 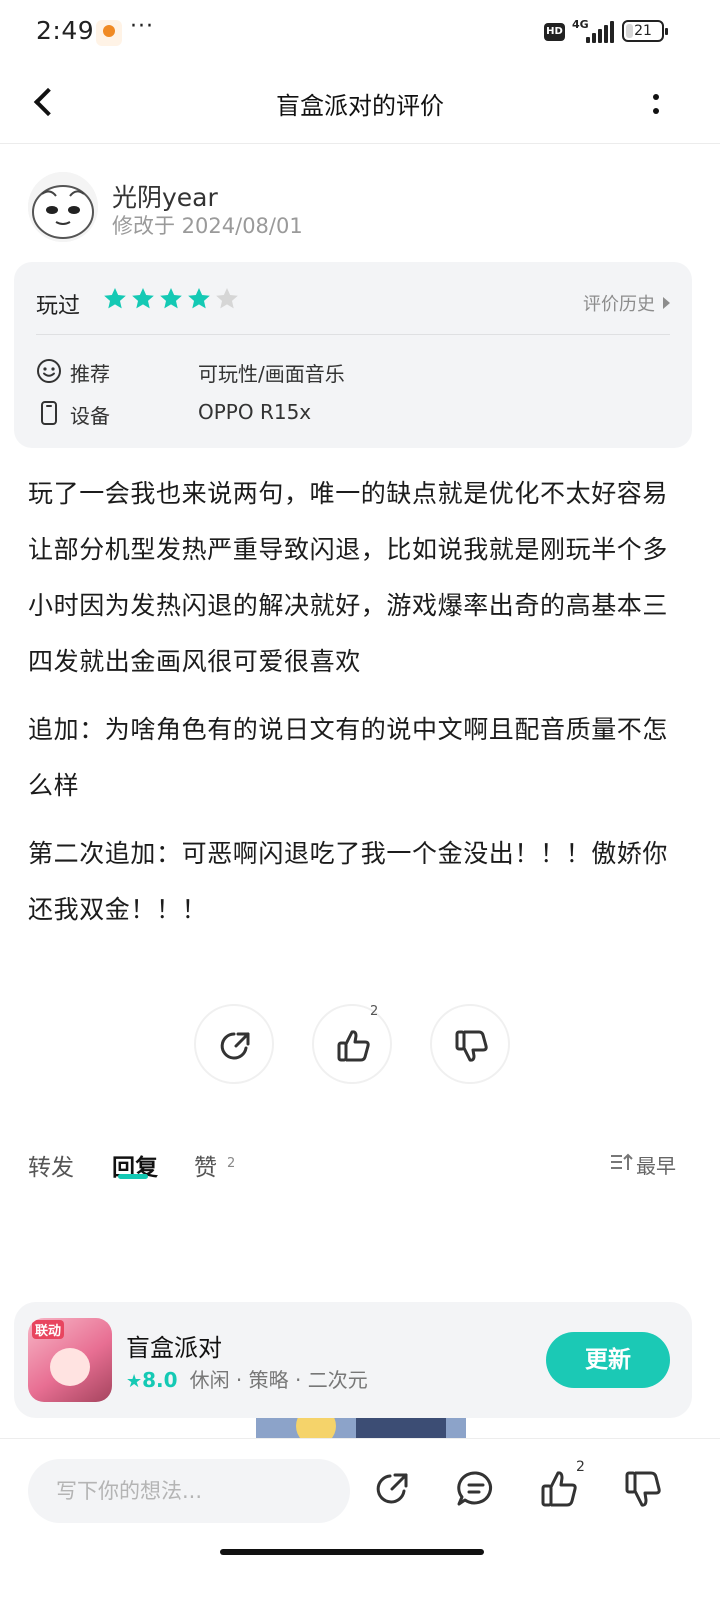 I want to click on bottom-bar: 2, so click(x=360, y=1519).